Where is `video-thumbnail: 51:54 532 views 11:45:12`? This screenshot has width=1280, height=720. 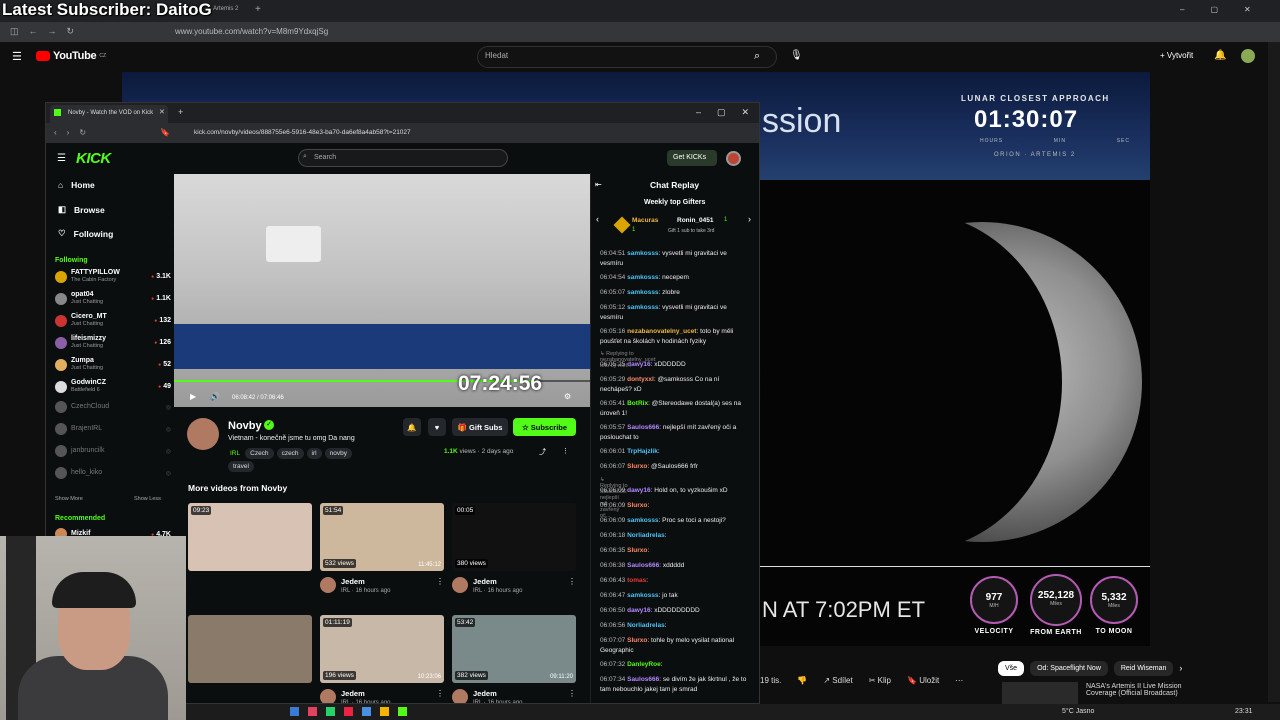
video-thumbnail: 51:54 532 views 11:45:12 is located at coordinates (382, 537).